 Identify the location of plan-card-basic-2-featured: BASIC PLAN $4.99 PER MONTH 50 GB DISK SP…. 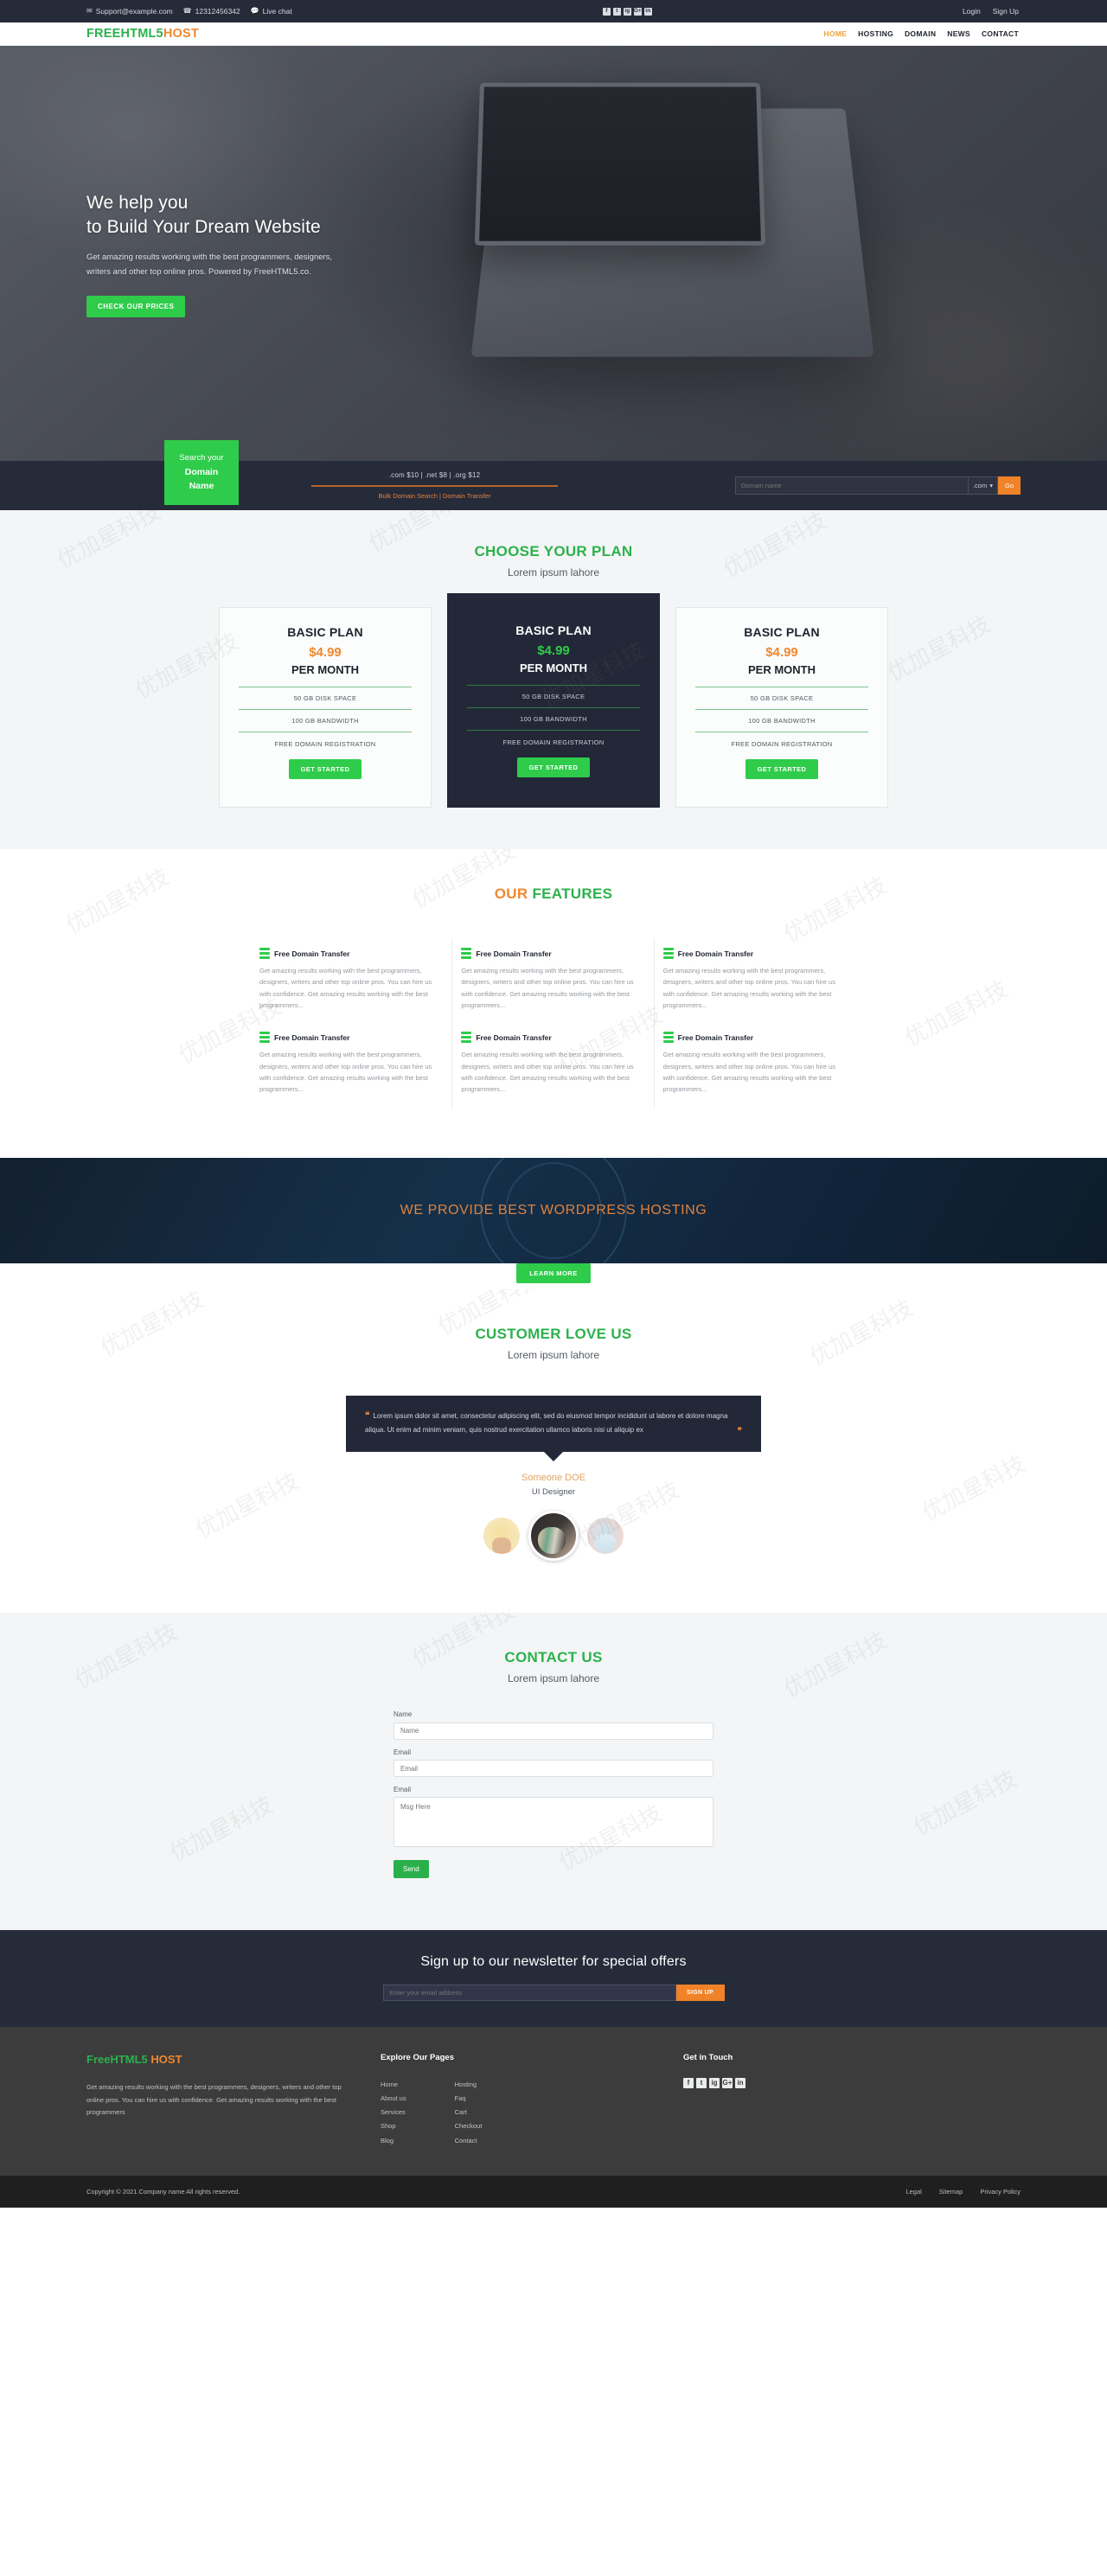
(553, 701).